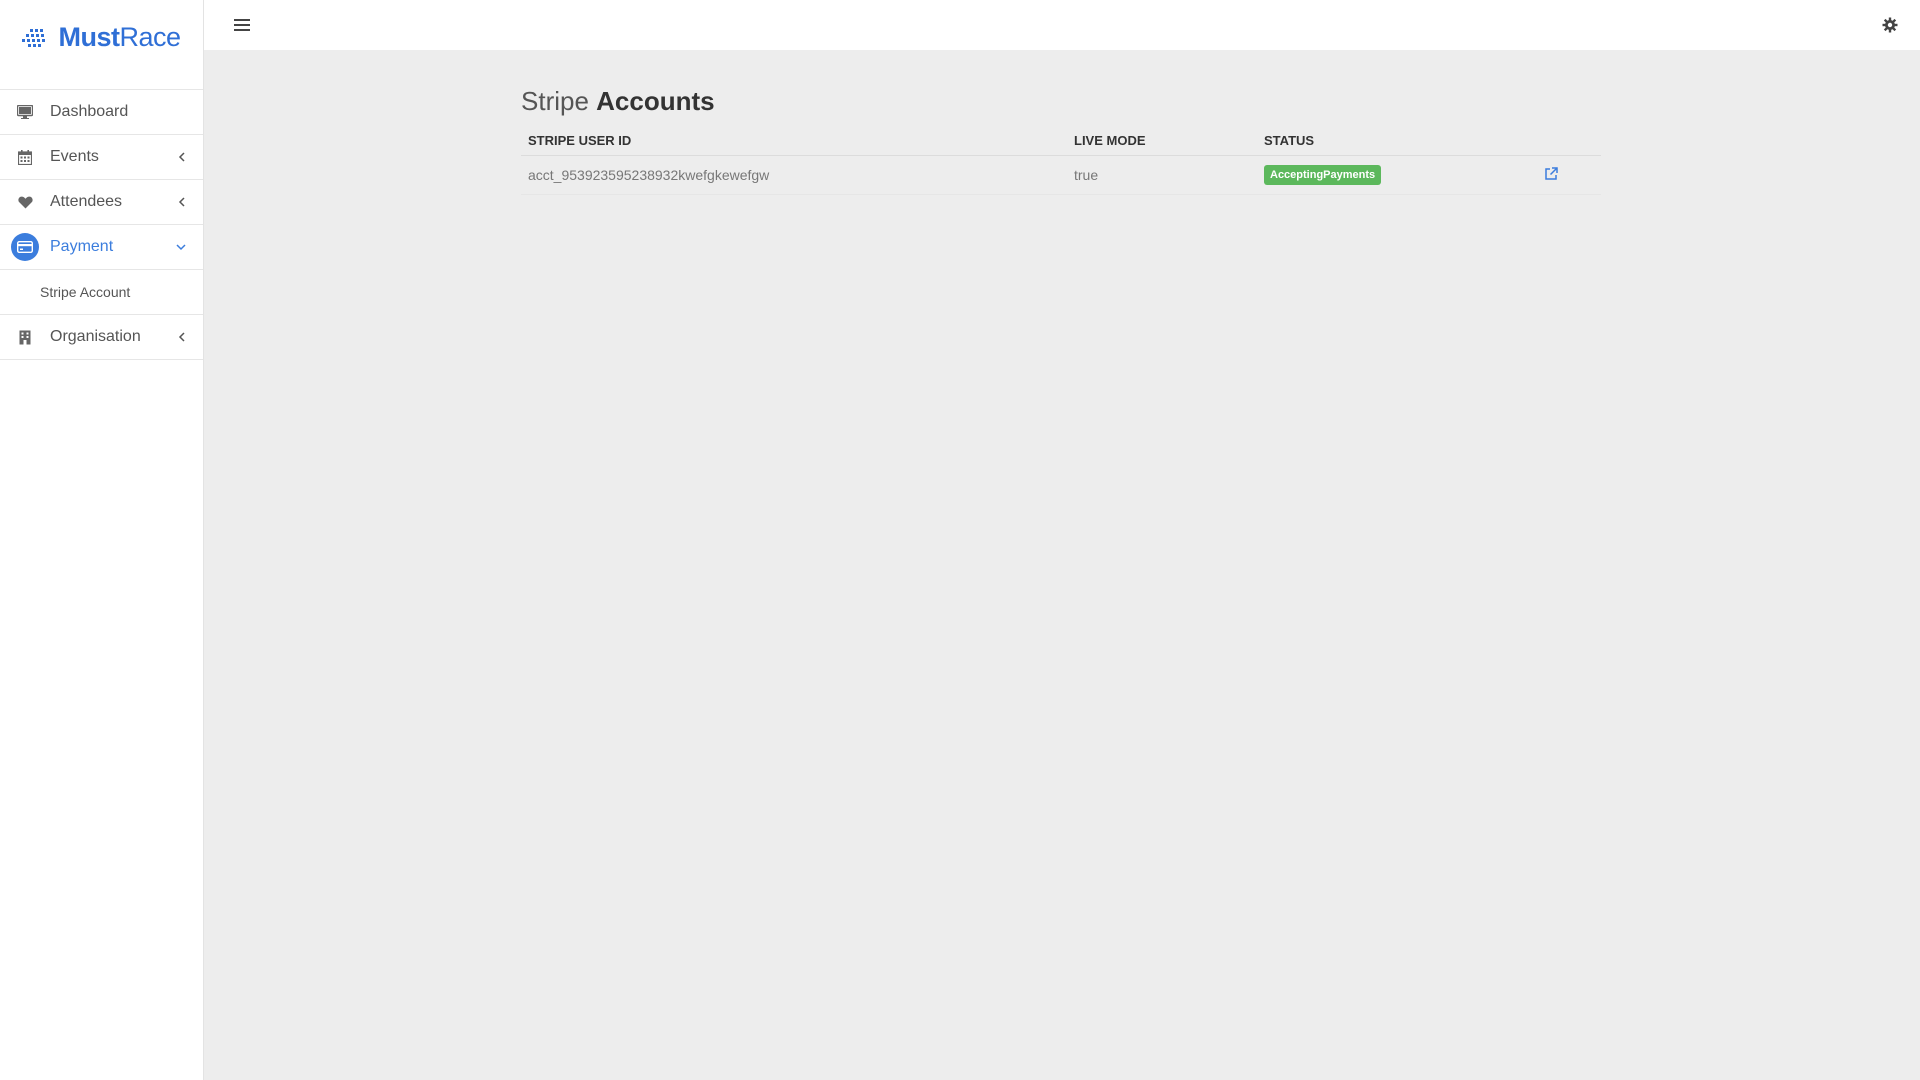  Describe the element at coordinates (655, 101) in the screenshot. I see `page-title-bold: Accounts` at that location.